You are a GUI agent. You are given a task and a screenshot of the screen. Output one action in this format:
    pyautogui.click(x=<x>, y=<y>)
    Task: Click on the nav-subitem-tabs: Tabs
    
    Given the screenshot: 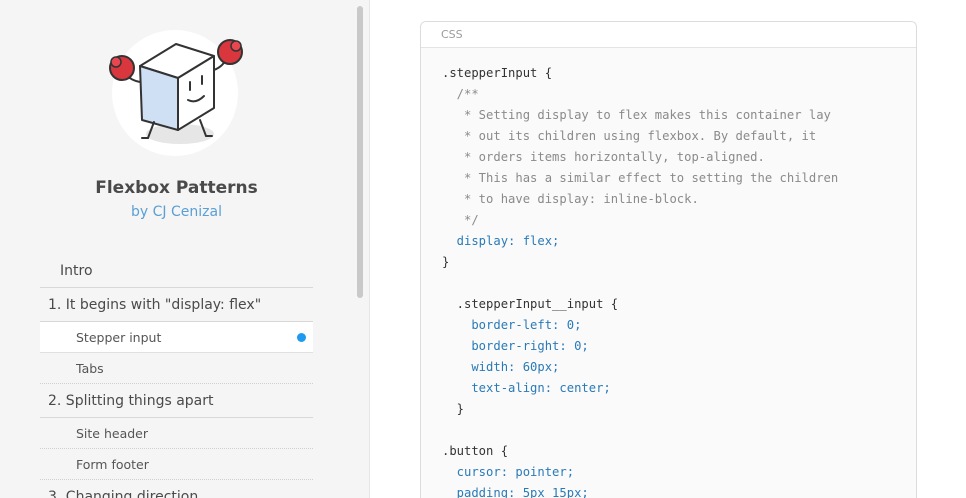 What is the action you would take?
    pyautogui.click(x=176, y=368)
    